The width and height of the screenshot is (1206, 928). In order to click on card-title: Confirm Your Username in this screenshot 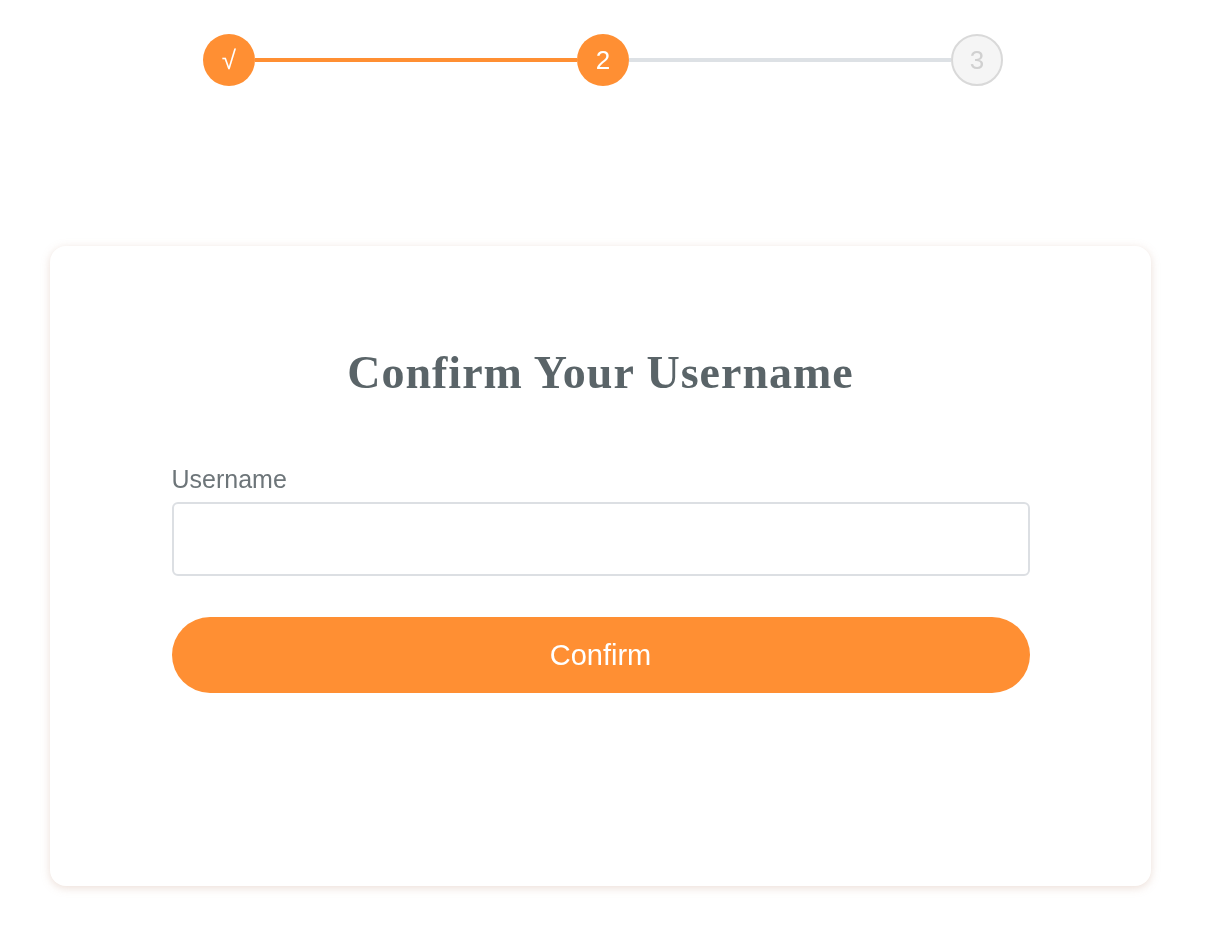, I will do `click(600, 372)`.